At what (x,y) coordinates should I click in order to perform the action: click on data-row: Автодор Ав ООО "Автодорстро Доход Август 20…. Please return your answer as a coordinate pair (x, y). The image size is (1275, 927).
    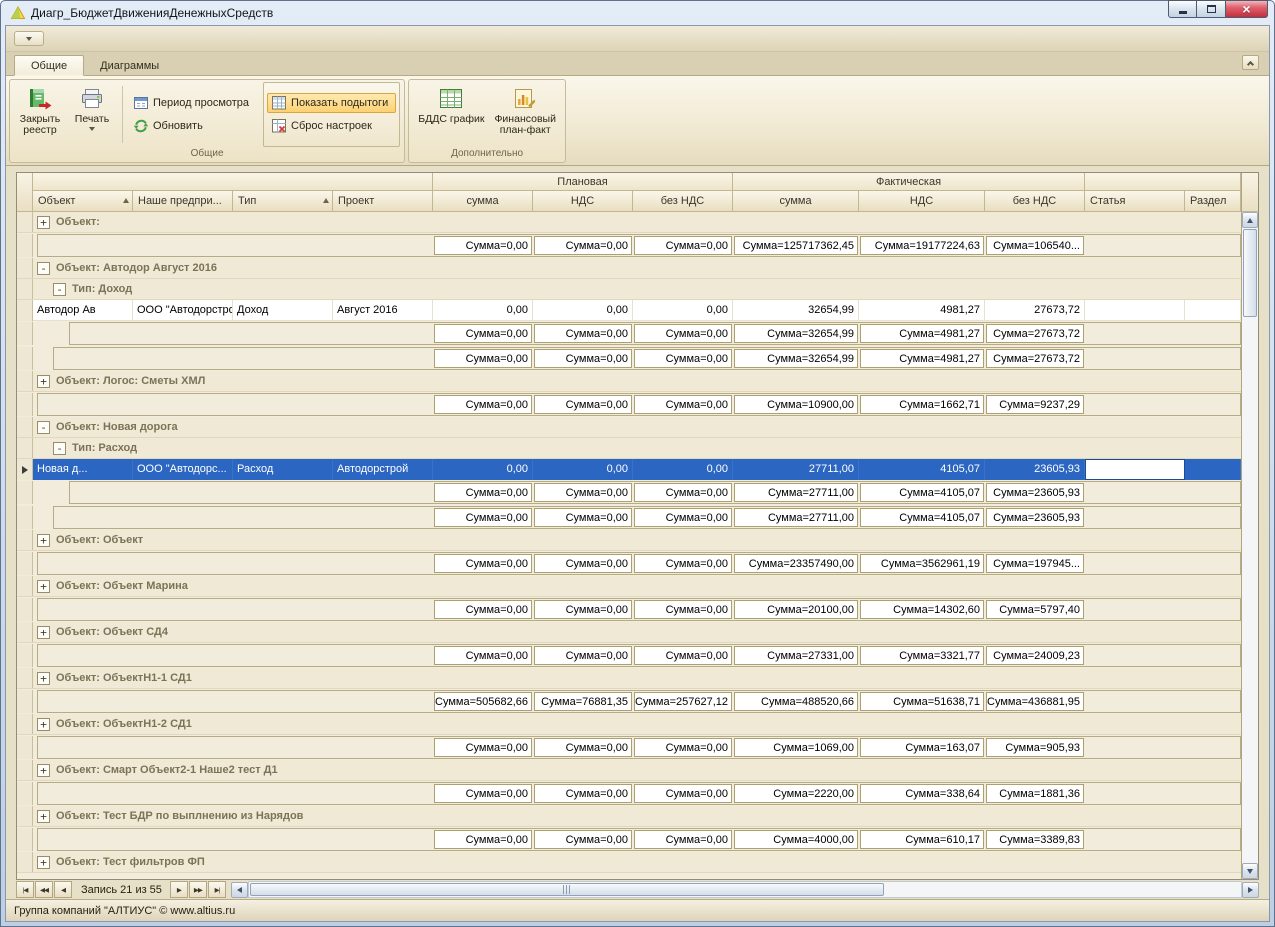
    Looking at the image, I should click on (629, 310).